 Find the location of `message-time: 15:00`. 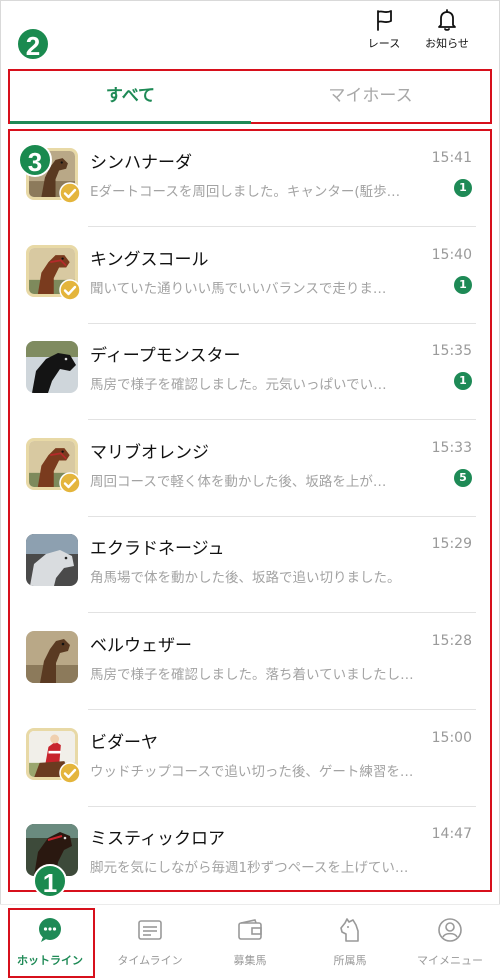

message-time: 15:00 is located at coordinates (451, 737).